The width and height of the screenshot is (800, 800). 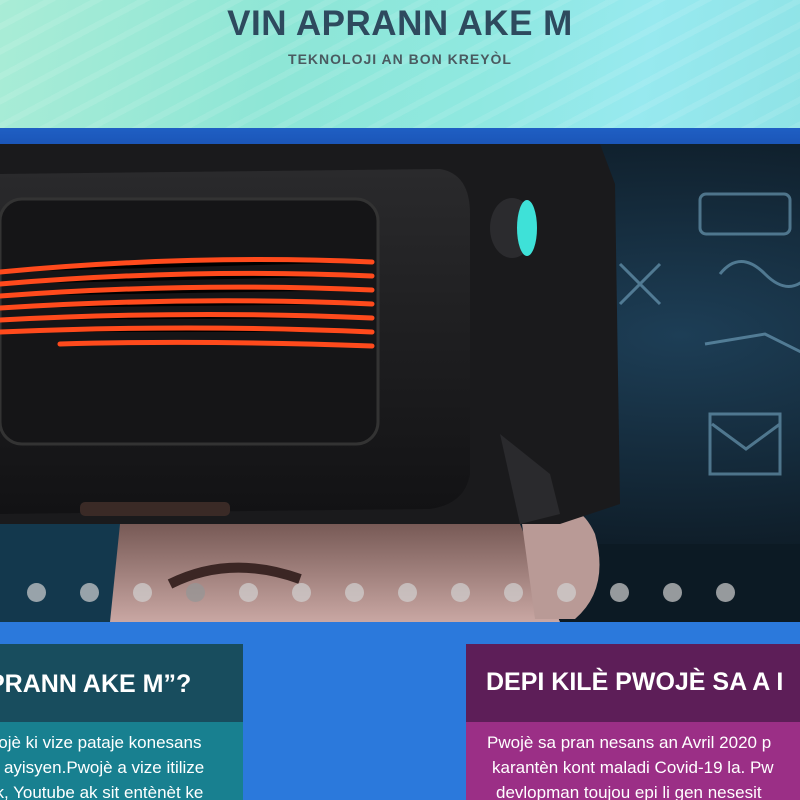 I want to click on site-tagline: TEKNOLOJI AN BON KREYÒL, so click(x=400, y=59).